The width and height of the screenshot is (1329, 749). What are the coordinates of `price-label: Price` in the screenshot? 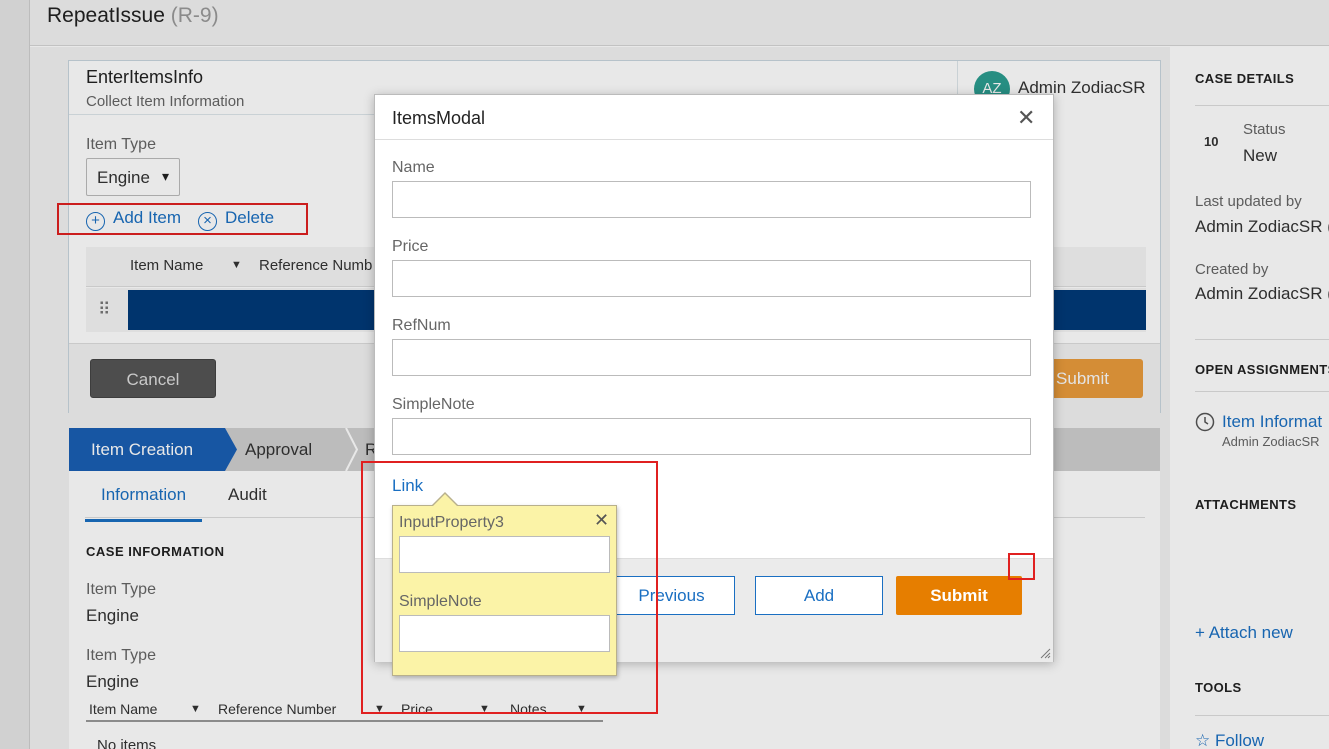 It's located at (410, 246).